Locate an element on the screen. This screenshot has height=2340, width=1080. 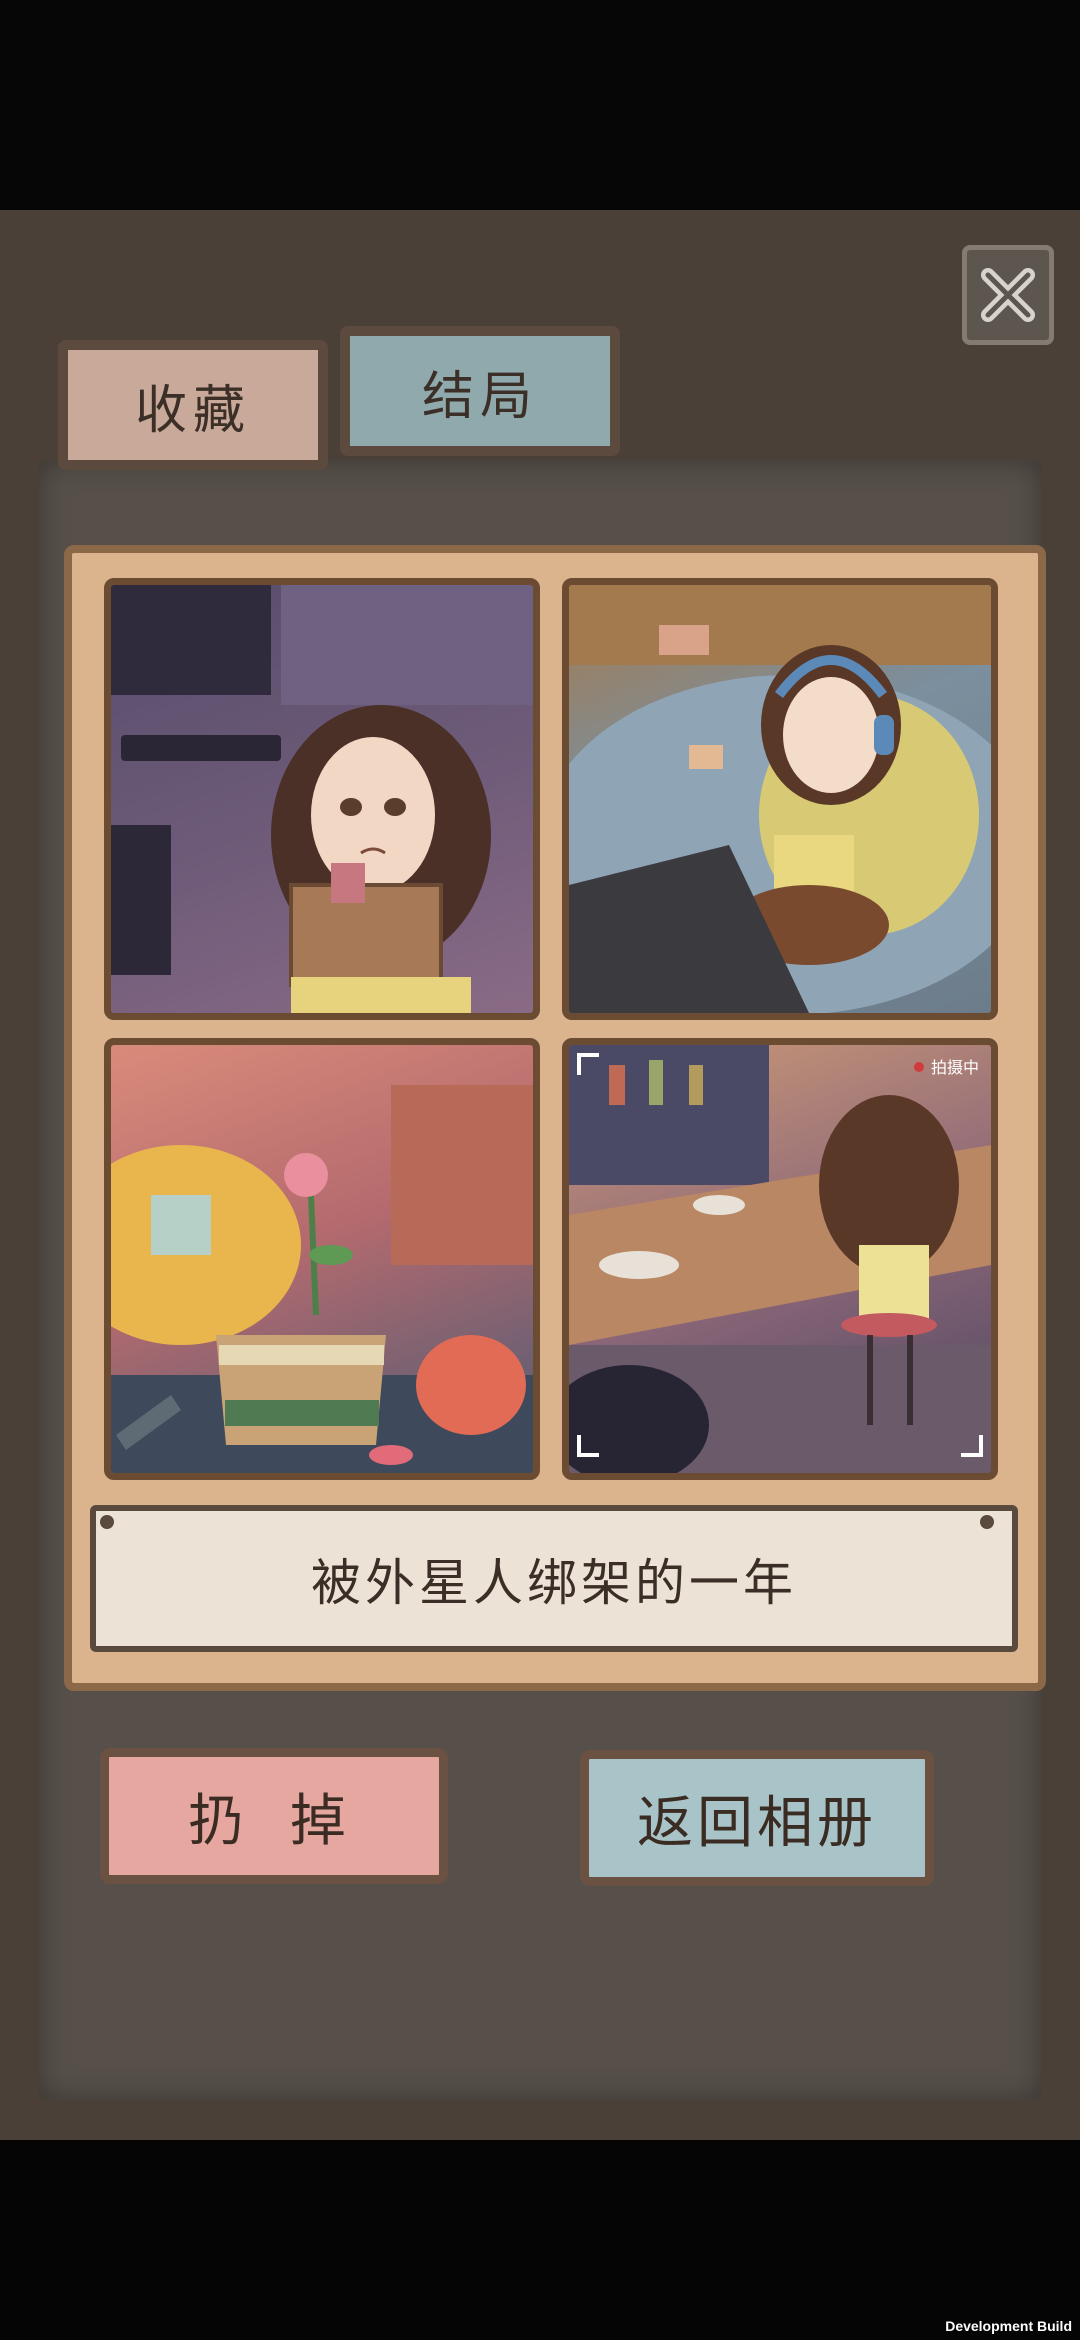
close-x-icon is located at coordinates (1008, 295).